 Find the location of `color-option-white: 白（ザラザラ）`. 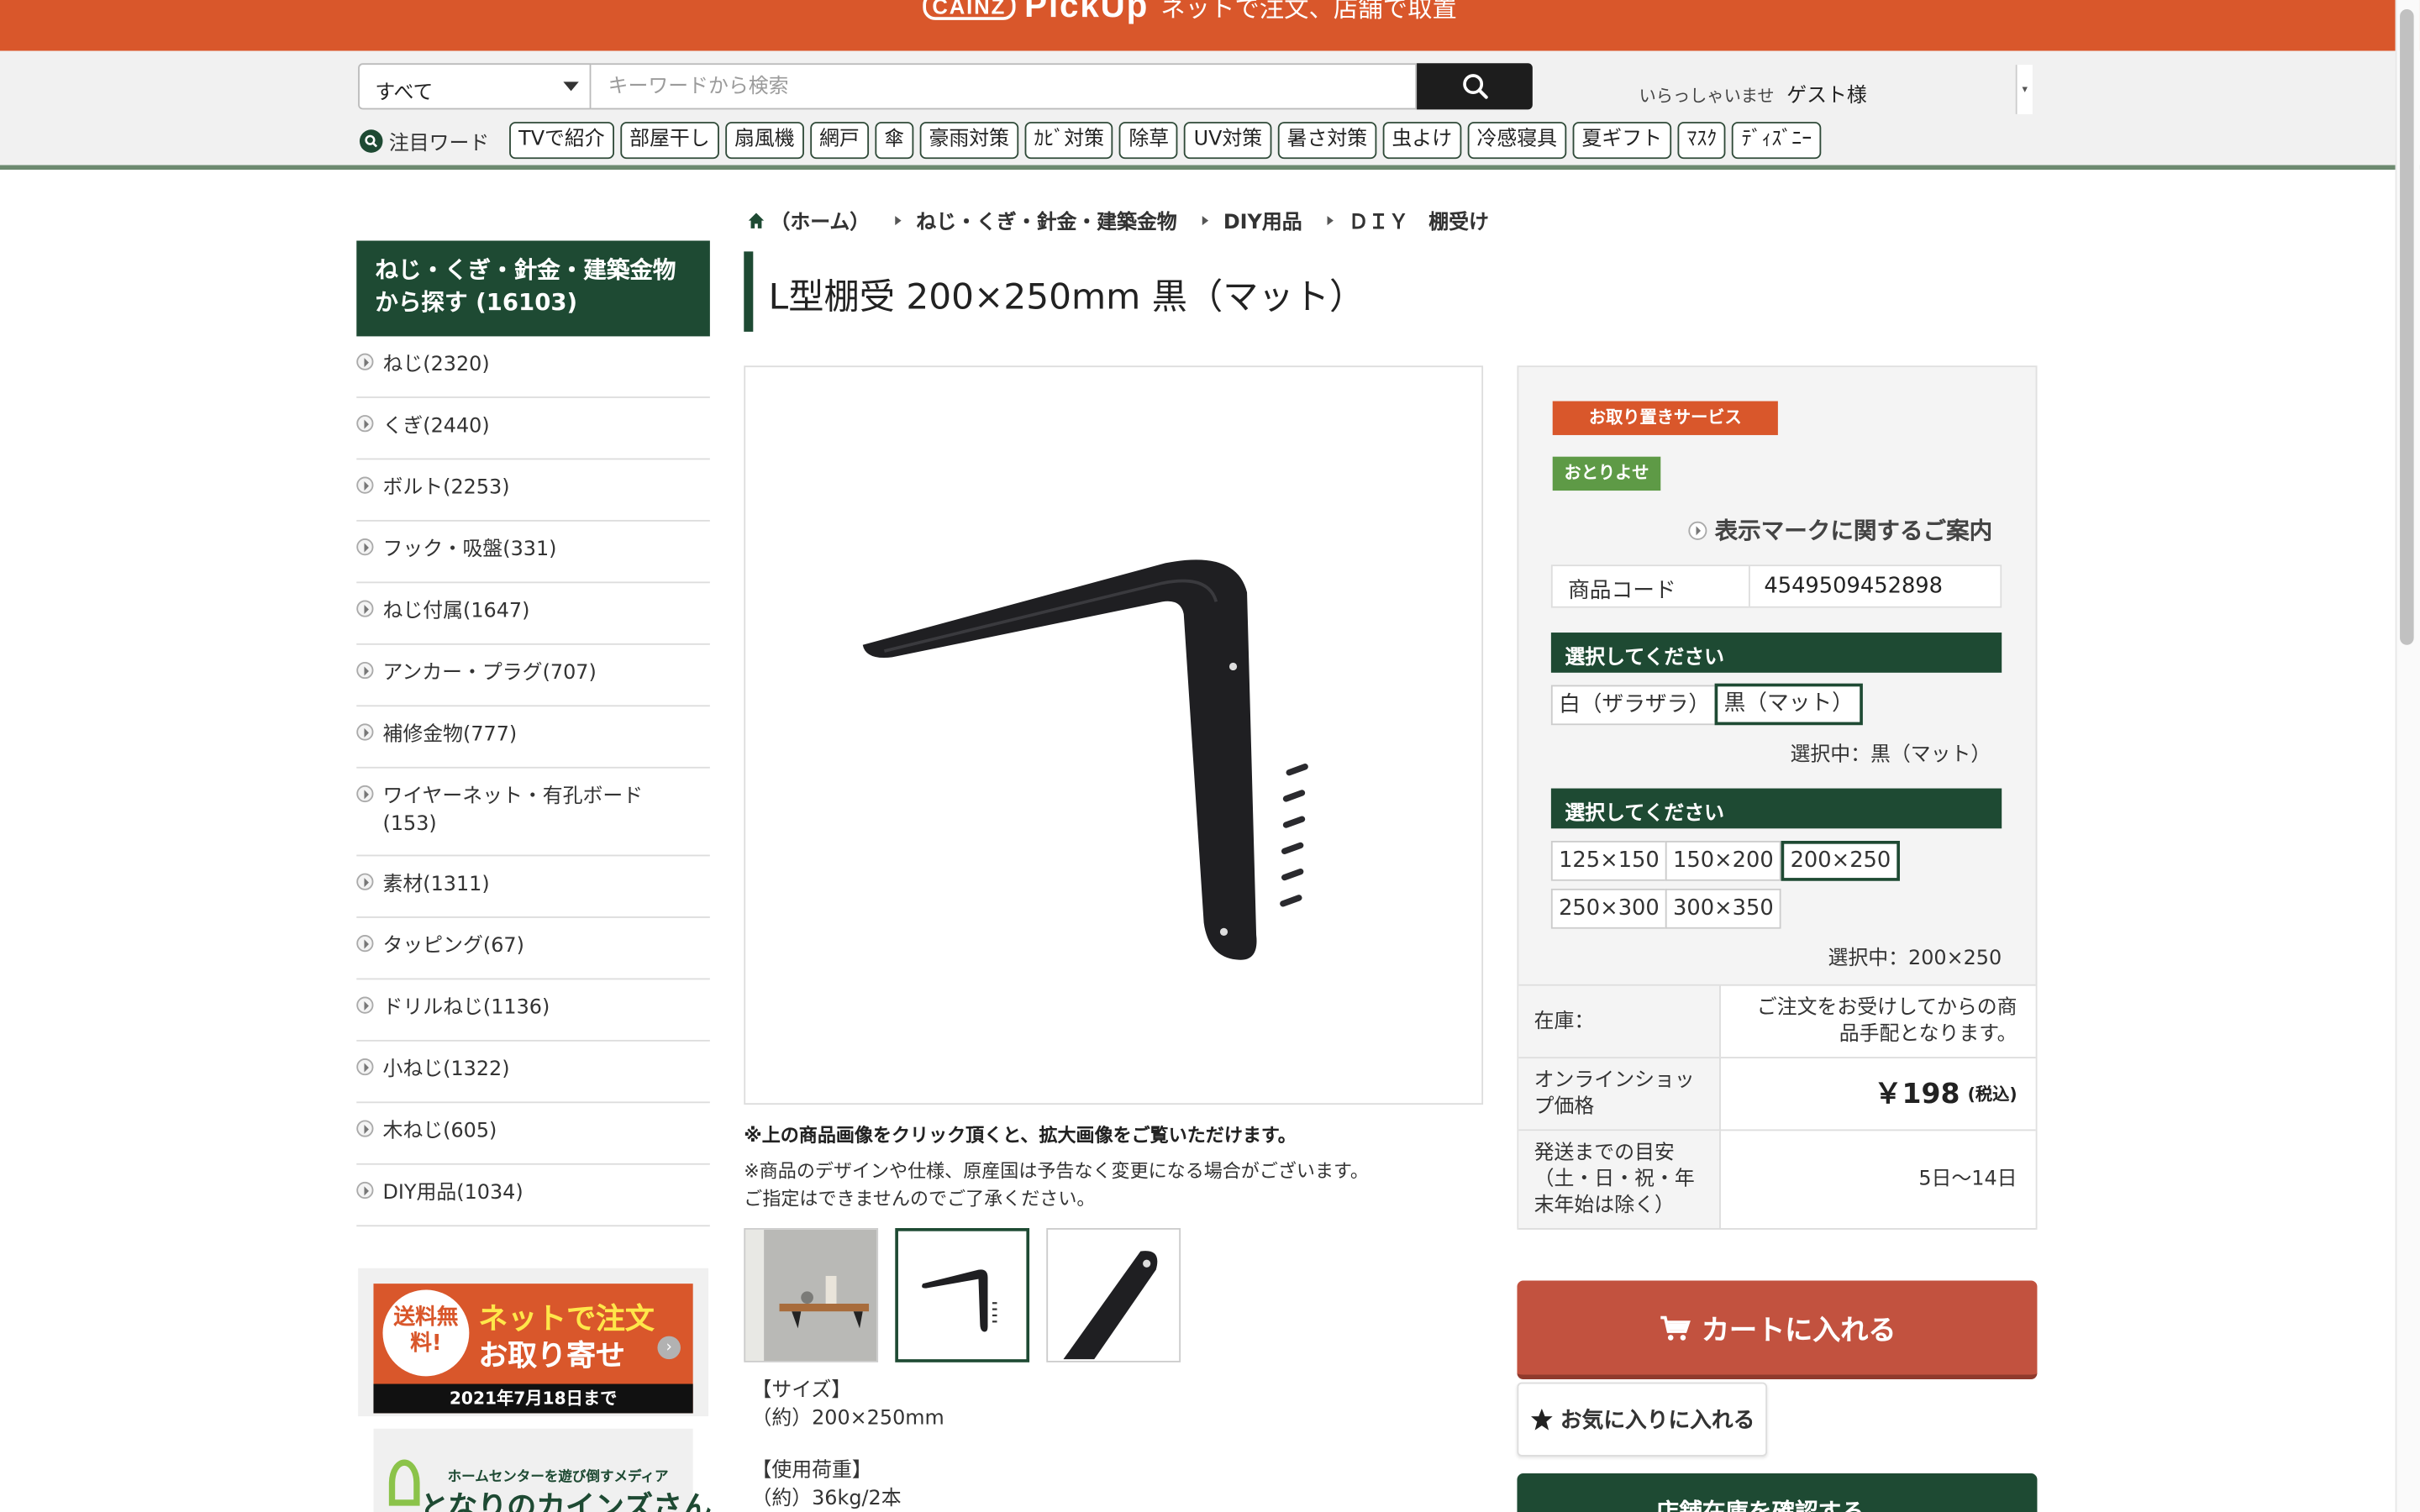

color-option-white: 白（ザラザラ） is located at coordinates (1634, 705).